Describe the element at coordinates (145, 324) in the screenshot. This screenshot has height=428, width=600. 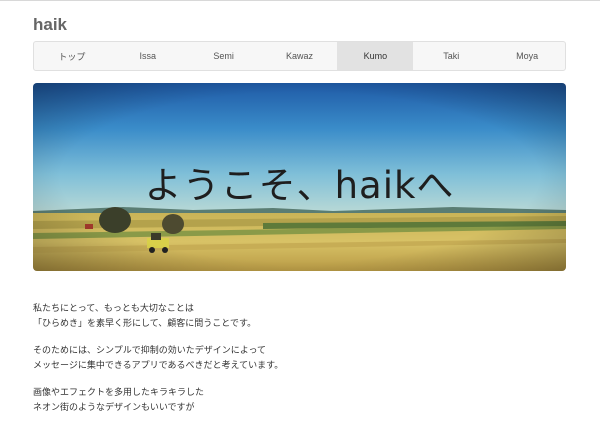
I see `paragraph-line: 「ひらめき」を素早く形にして、顧客に問うことです。` at that location.